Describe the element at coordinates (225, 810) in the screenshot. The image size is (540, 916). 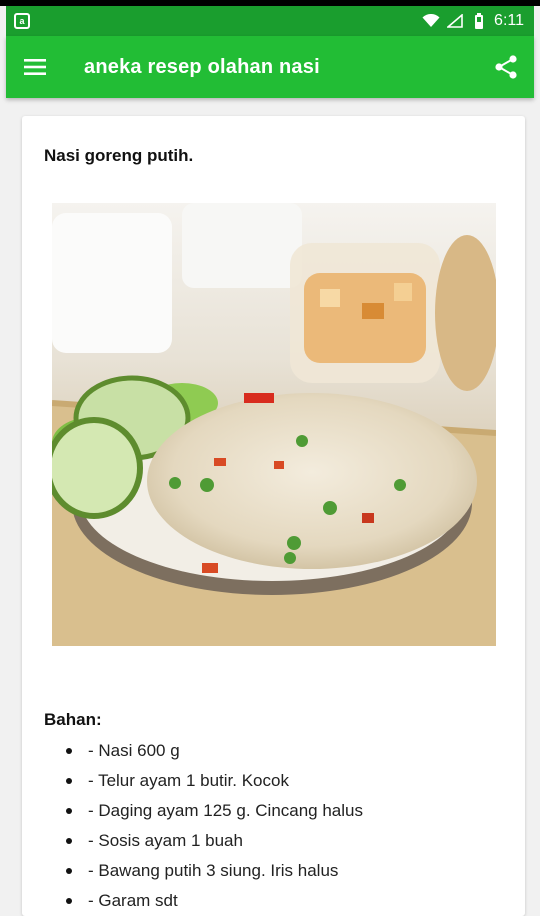
I see `ingredient-text: - Daging ayam 125 g. Cincang halus` at that location.